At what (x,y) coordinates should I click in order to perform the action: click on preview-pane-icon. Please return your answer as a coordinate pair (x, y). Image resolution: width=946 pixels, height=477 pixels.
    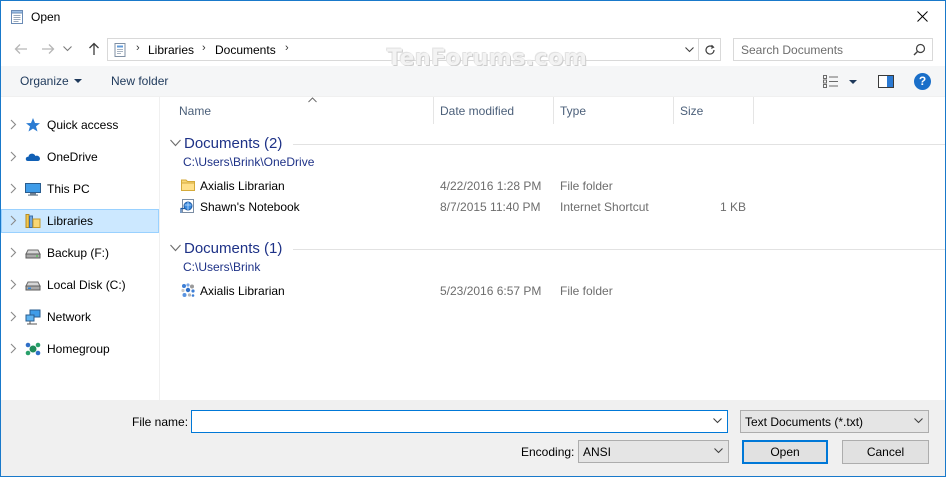
    Looking at the image, I should click on (886, 81).